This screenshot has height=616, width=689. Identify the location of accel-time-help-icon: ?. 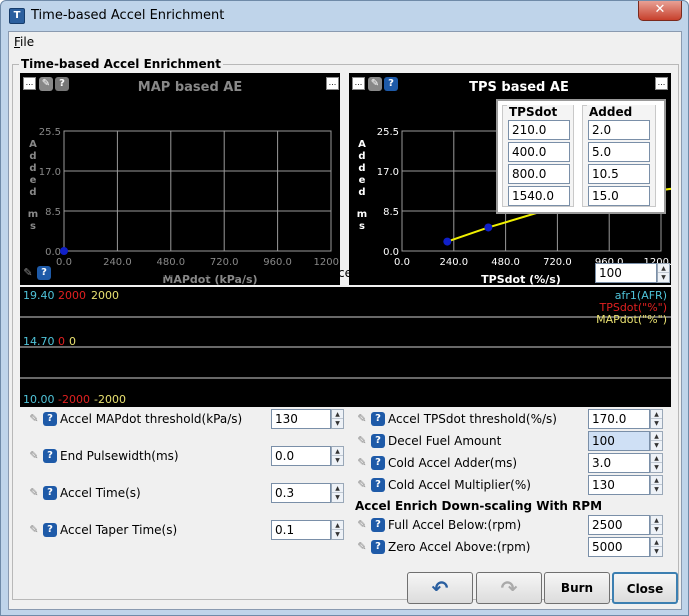
(50, 493).